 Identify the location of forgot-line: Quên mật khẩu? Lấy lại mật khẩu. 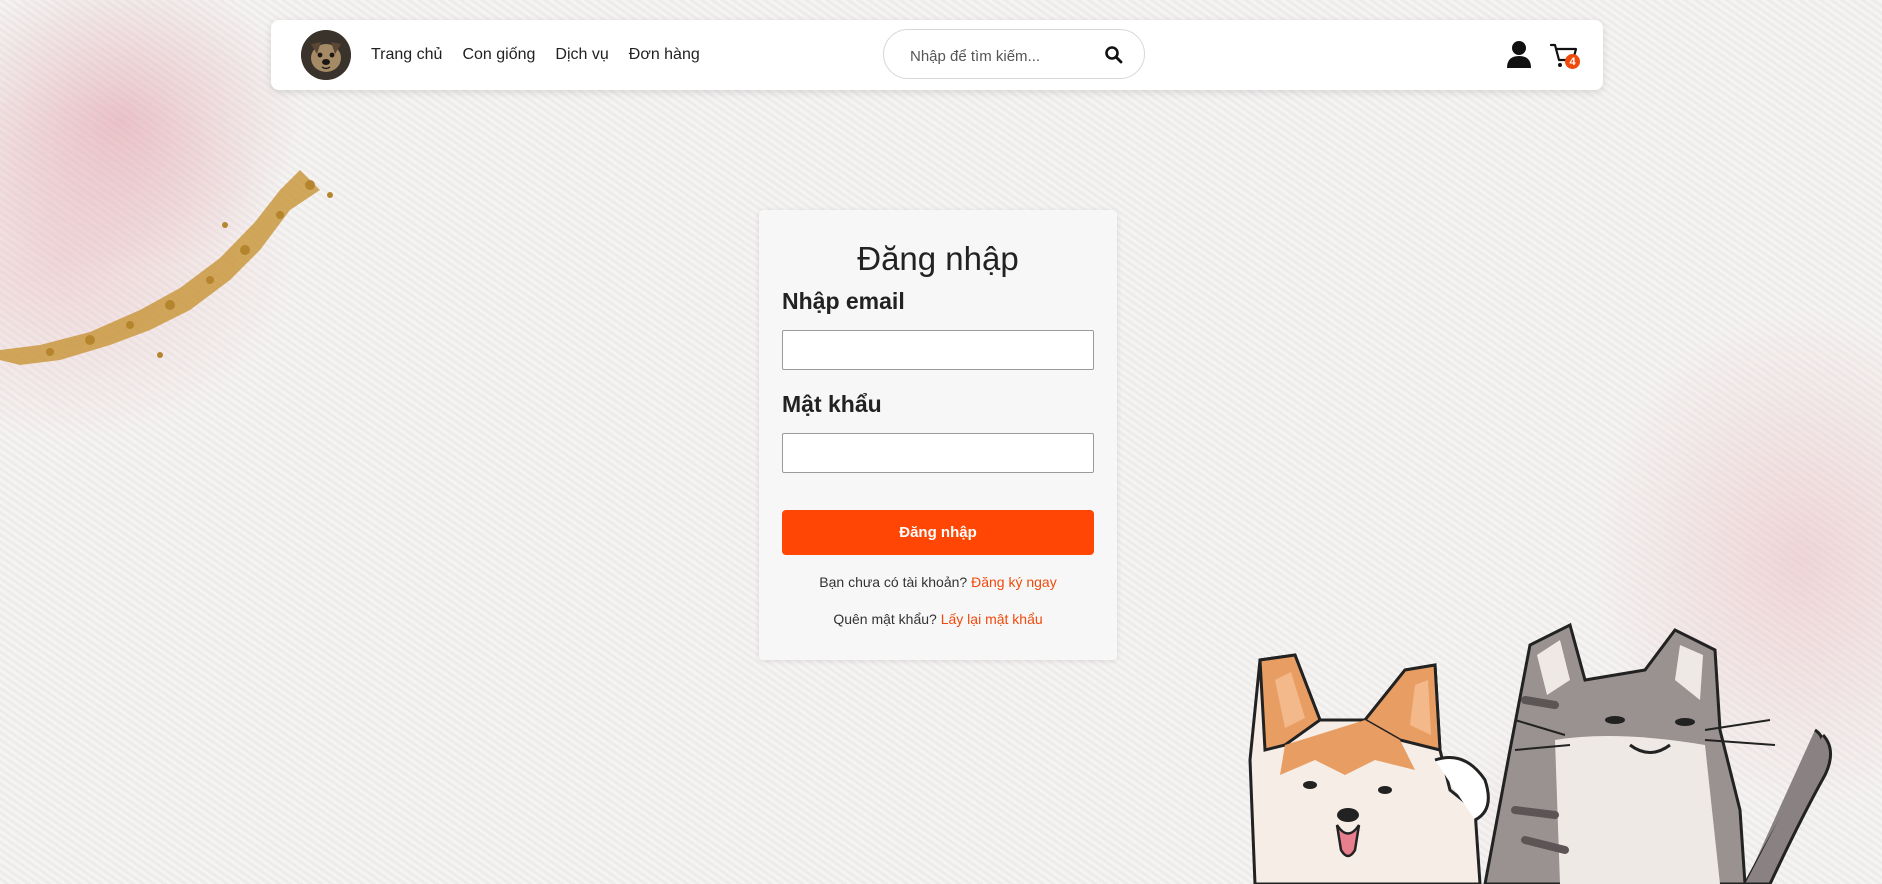
(938, 619).